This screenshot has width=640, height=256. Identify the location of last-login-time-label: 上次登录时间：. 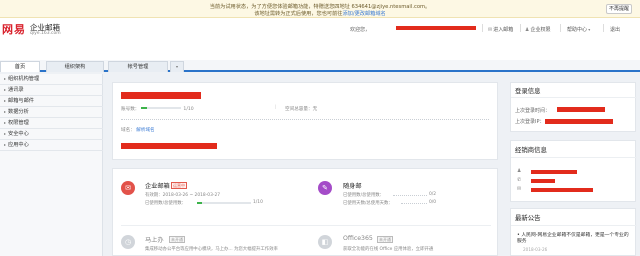
(533, 111).